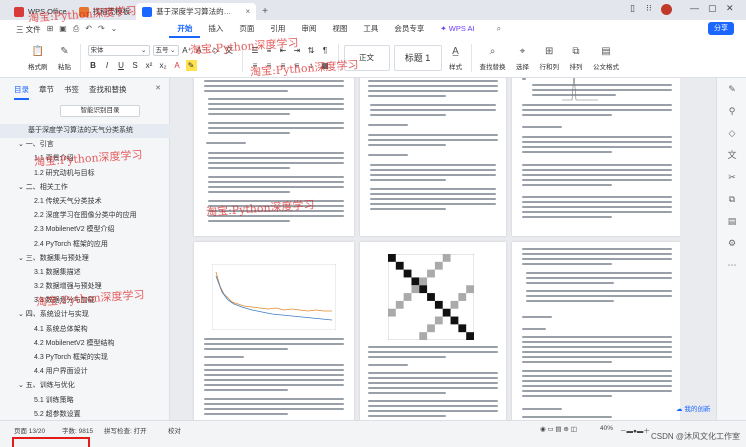 Image resolution: width=746 pixels, height=447 pixels. I want to click on tab-page: 页面, so click(246, 29).